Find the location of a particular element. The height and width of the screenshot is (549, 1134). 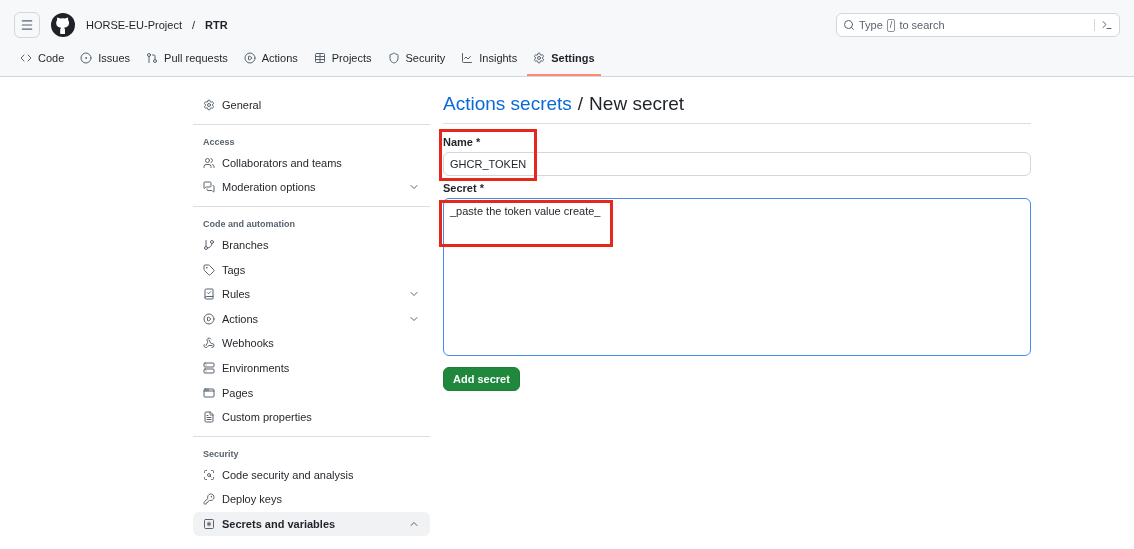

sidebar-item: Environments is located at coordinates (311, 368).